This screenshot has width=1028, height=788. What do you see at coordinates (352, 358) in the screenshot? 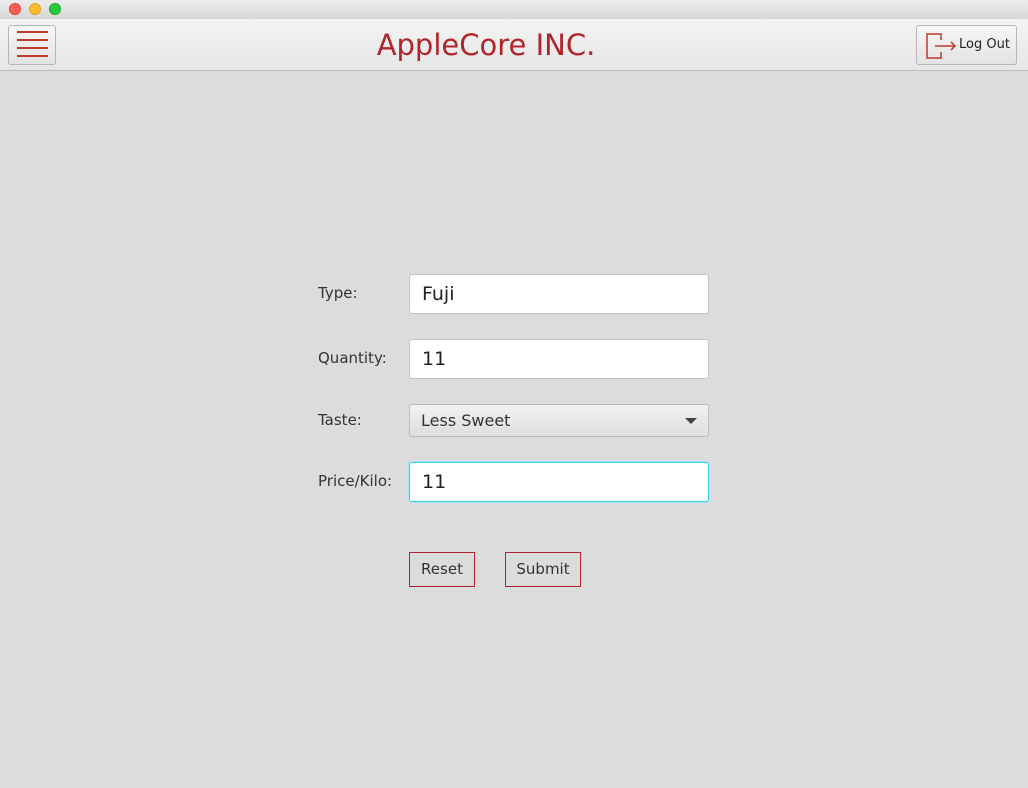
I see `quantity-label: Quantity:` at bounding box center [352, 358].